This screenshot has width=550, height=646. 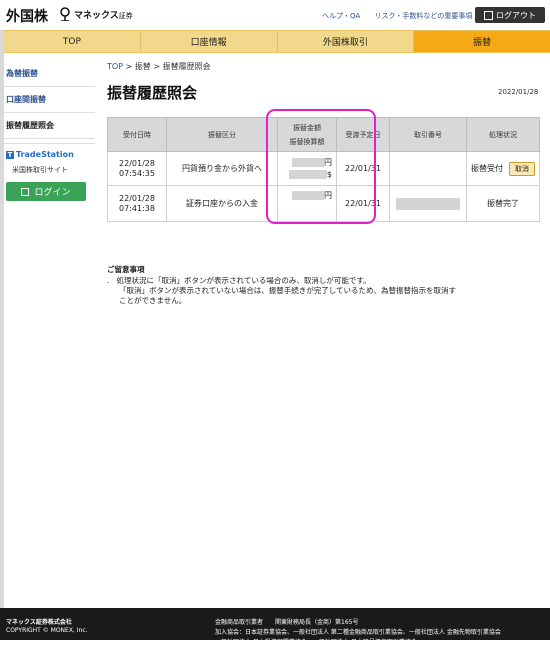 What do you see at coordinates (40, 170) in the screenshot?
I see `tradestation-subtitle: 米国株取引サイト` at bounding box center [40, 170].